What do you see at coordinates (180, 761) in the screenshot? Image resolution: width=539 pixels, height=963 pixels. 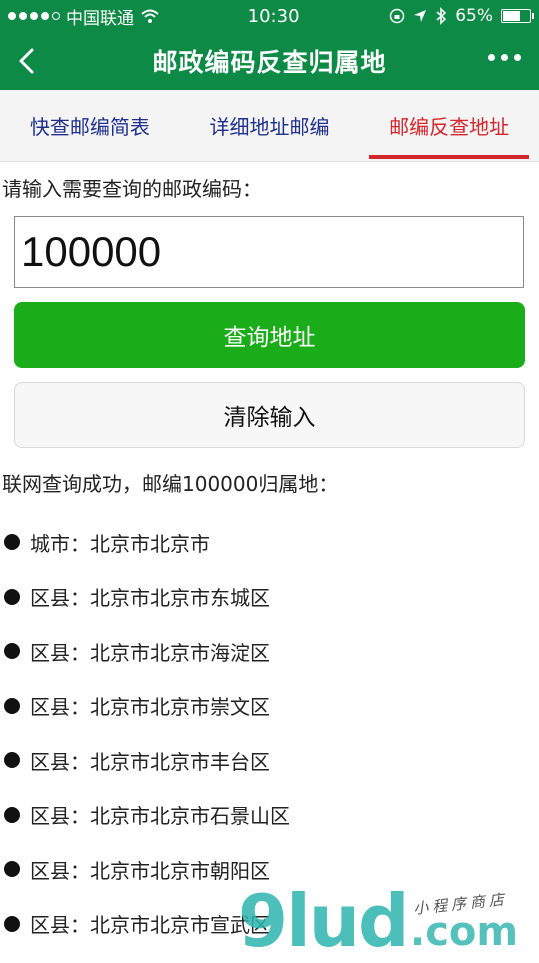 I see `result-value: 北京市北京市丰台区` at bounding box center [180, 761].